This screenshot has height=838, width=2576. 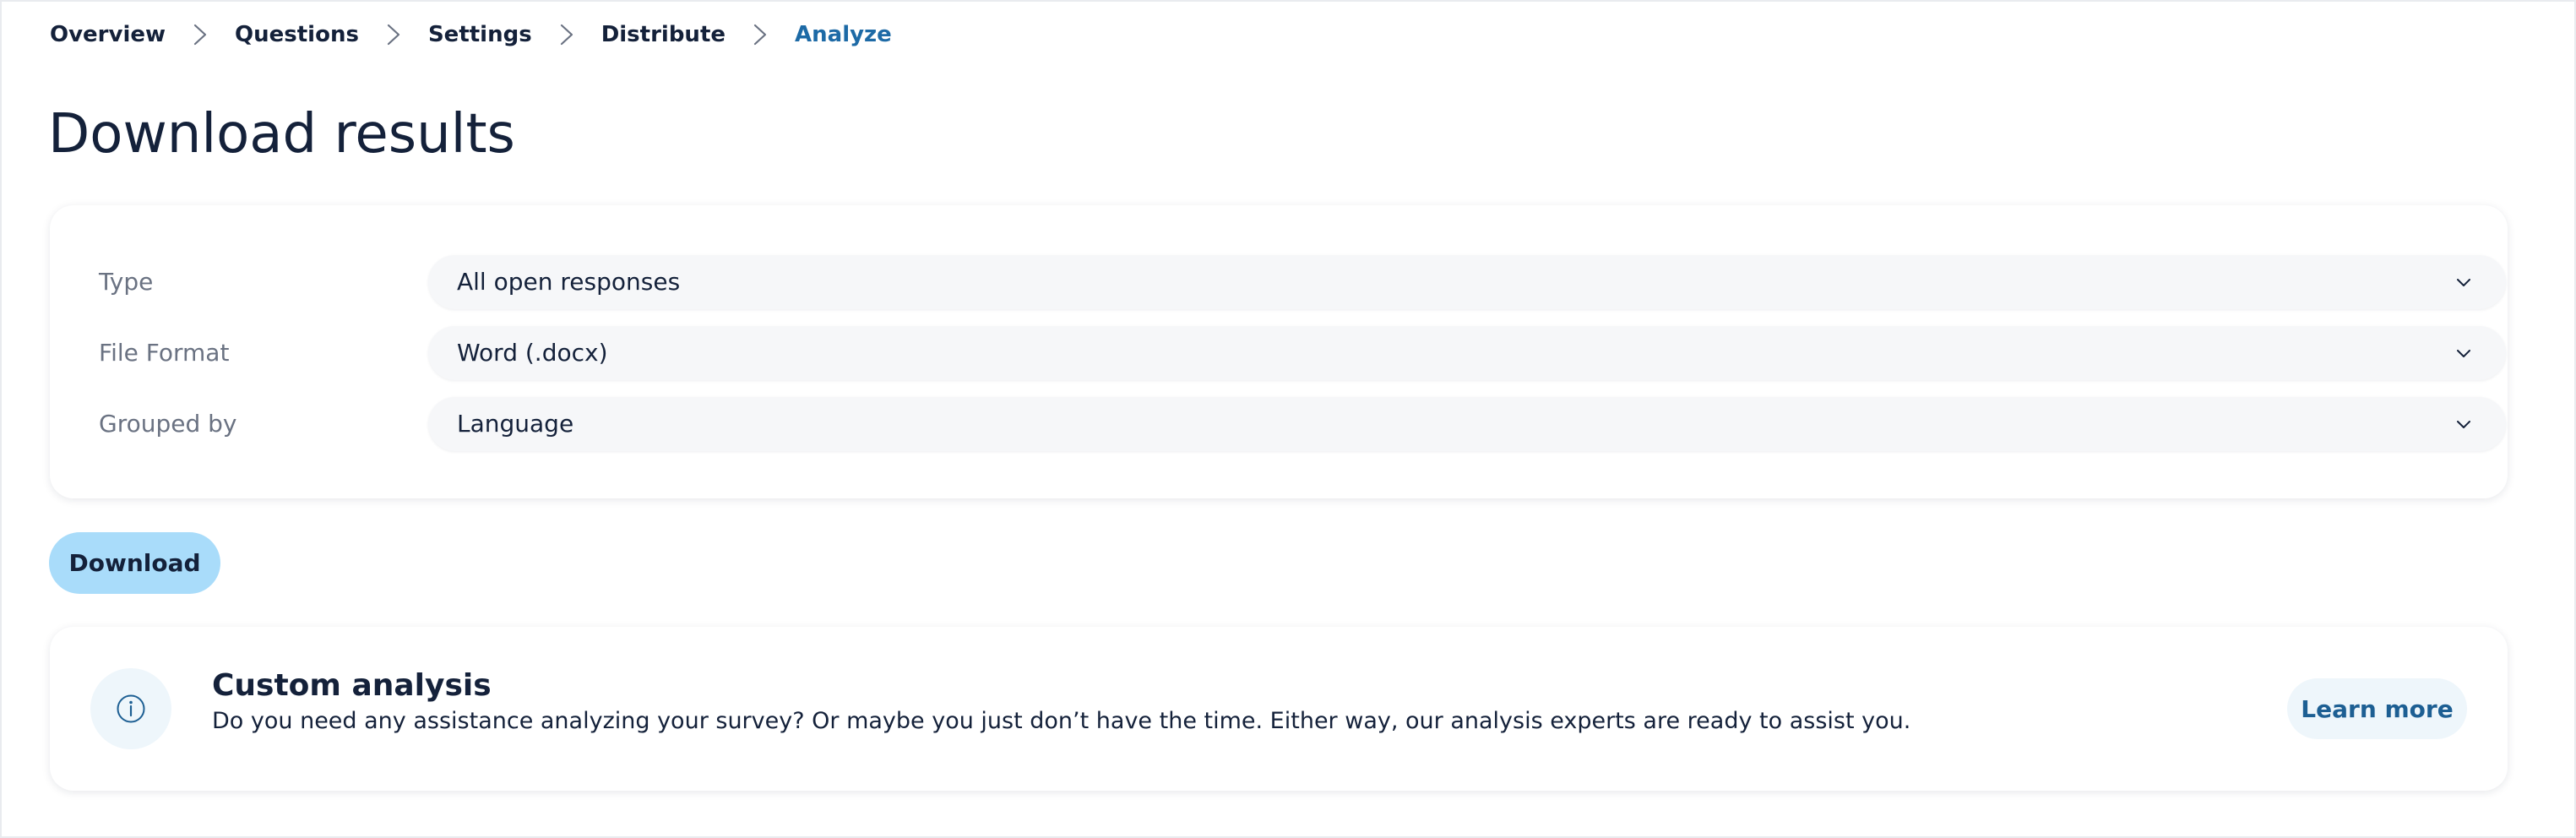 What do you see at coordinates (126, 282) in the screenshot?
I see `type-label: Type` at bounding box center [126, 282].